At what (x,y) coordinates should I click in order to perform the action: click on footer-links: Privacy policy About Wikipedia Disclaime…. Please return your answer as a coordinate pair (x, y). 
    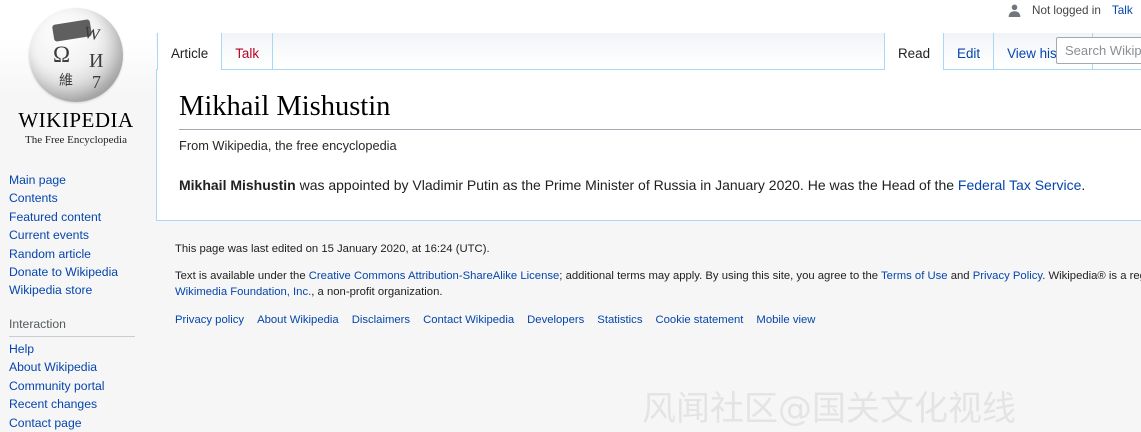
    Looking at the image, I should click on (658, 320).